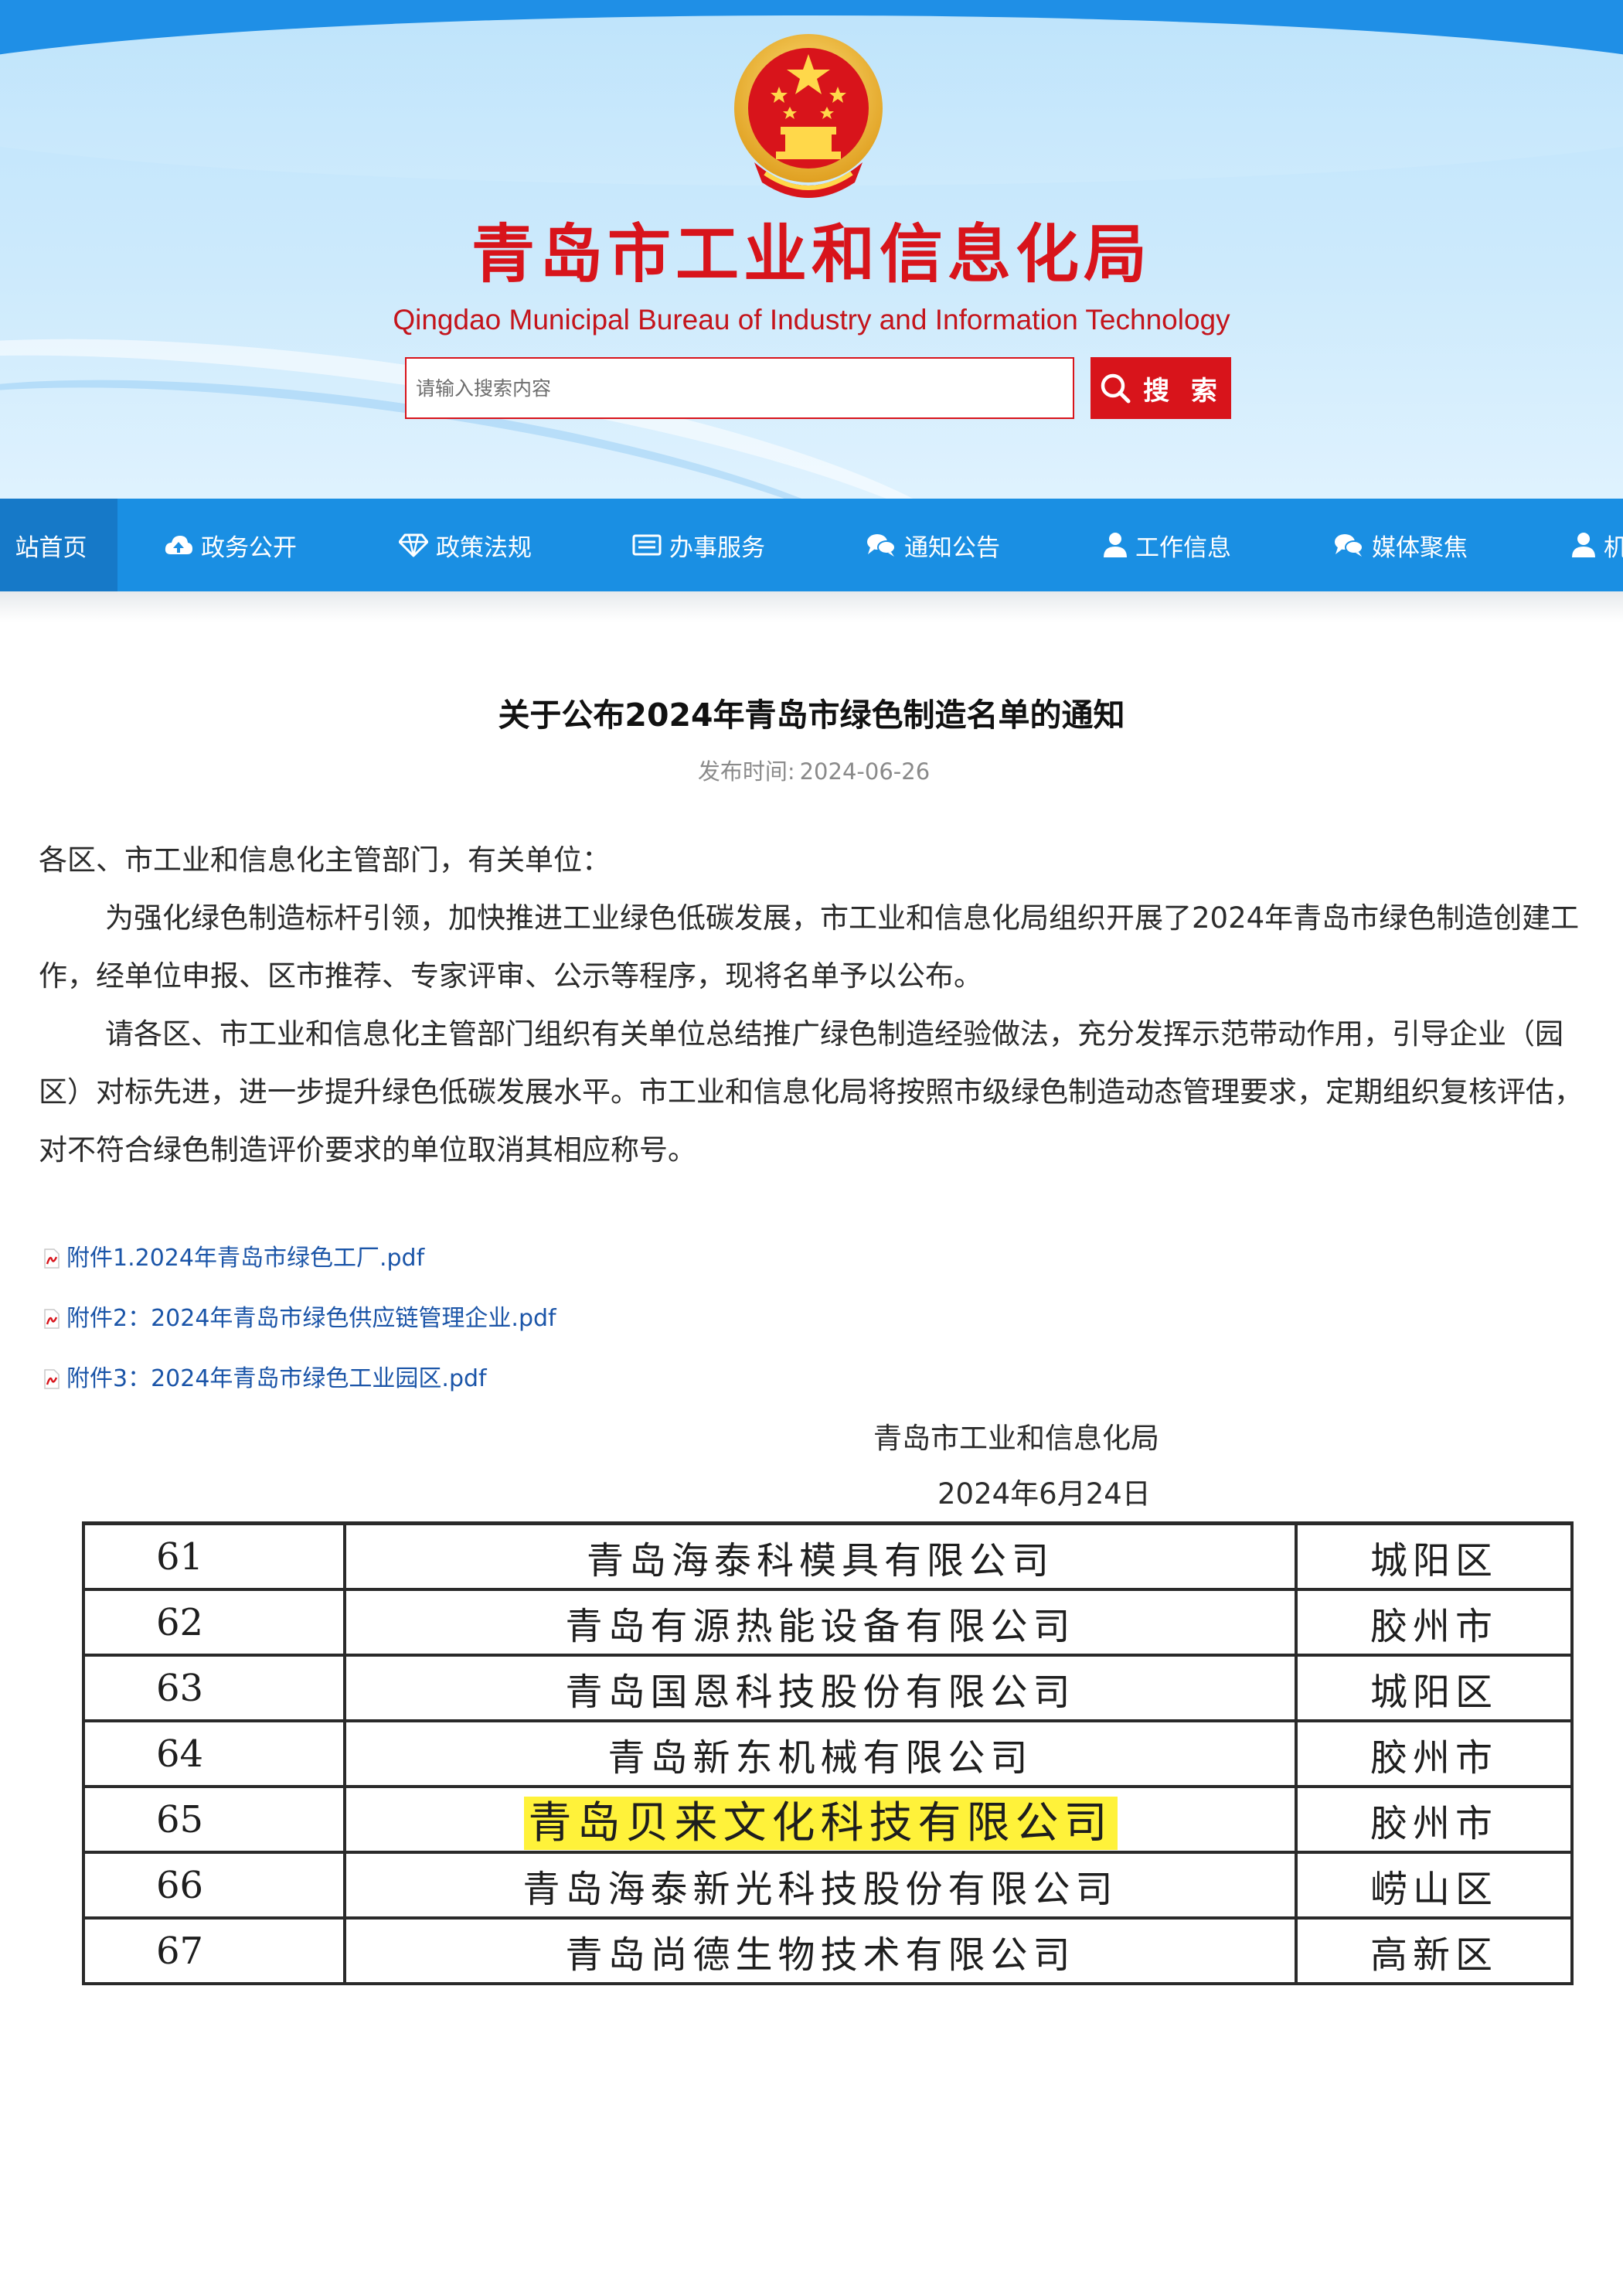 The height and width of the screenshot is (2296, 1623). I want to click on attachment-link: 附件2：2024年青岛市绿色供应链管理企业.pdf, so click(299, 1318).